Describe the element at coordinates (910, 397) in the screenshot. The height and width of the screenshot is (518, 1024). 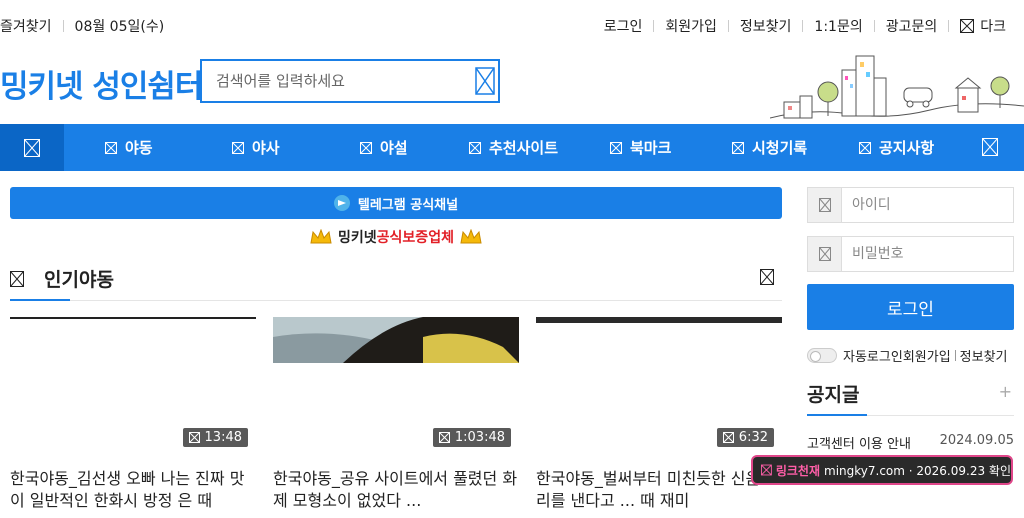
I see `notice-header: 공지글 +` at that location.